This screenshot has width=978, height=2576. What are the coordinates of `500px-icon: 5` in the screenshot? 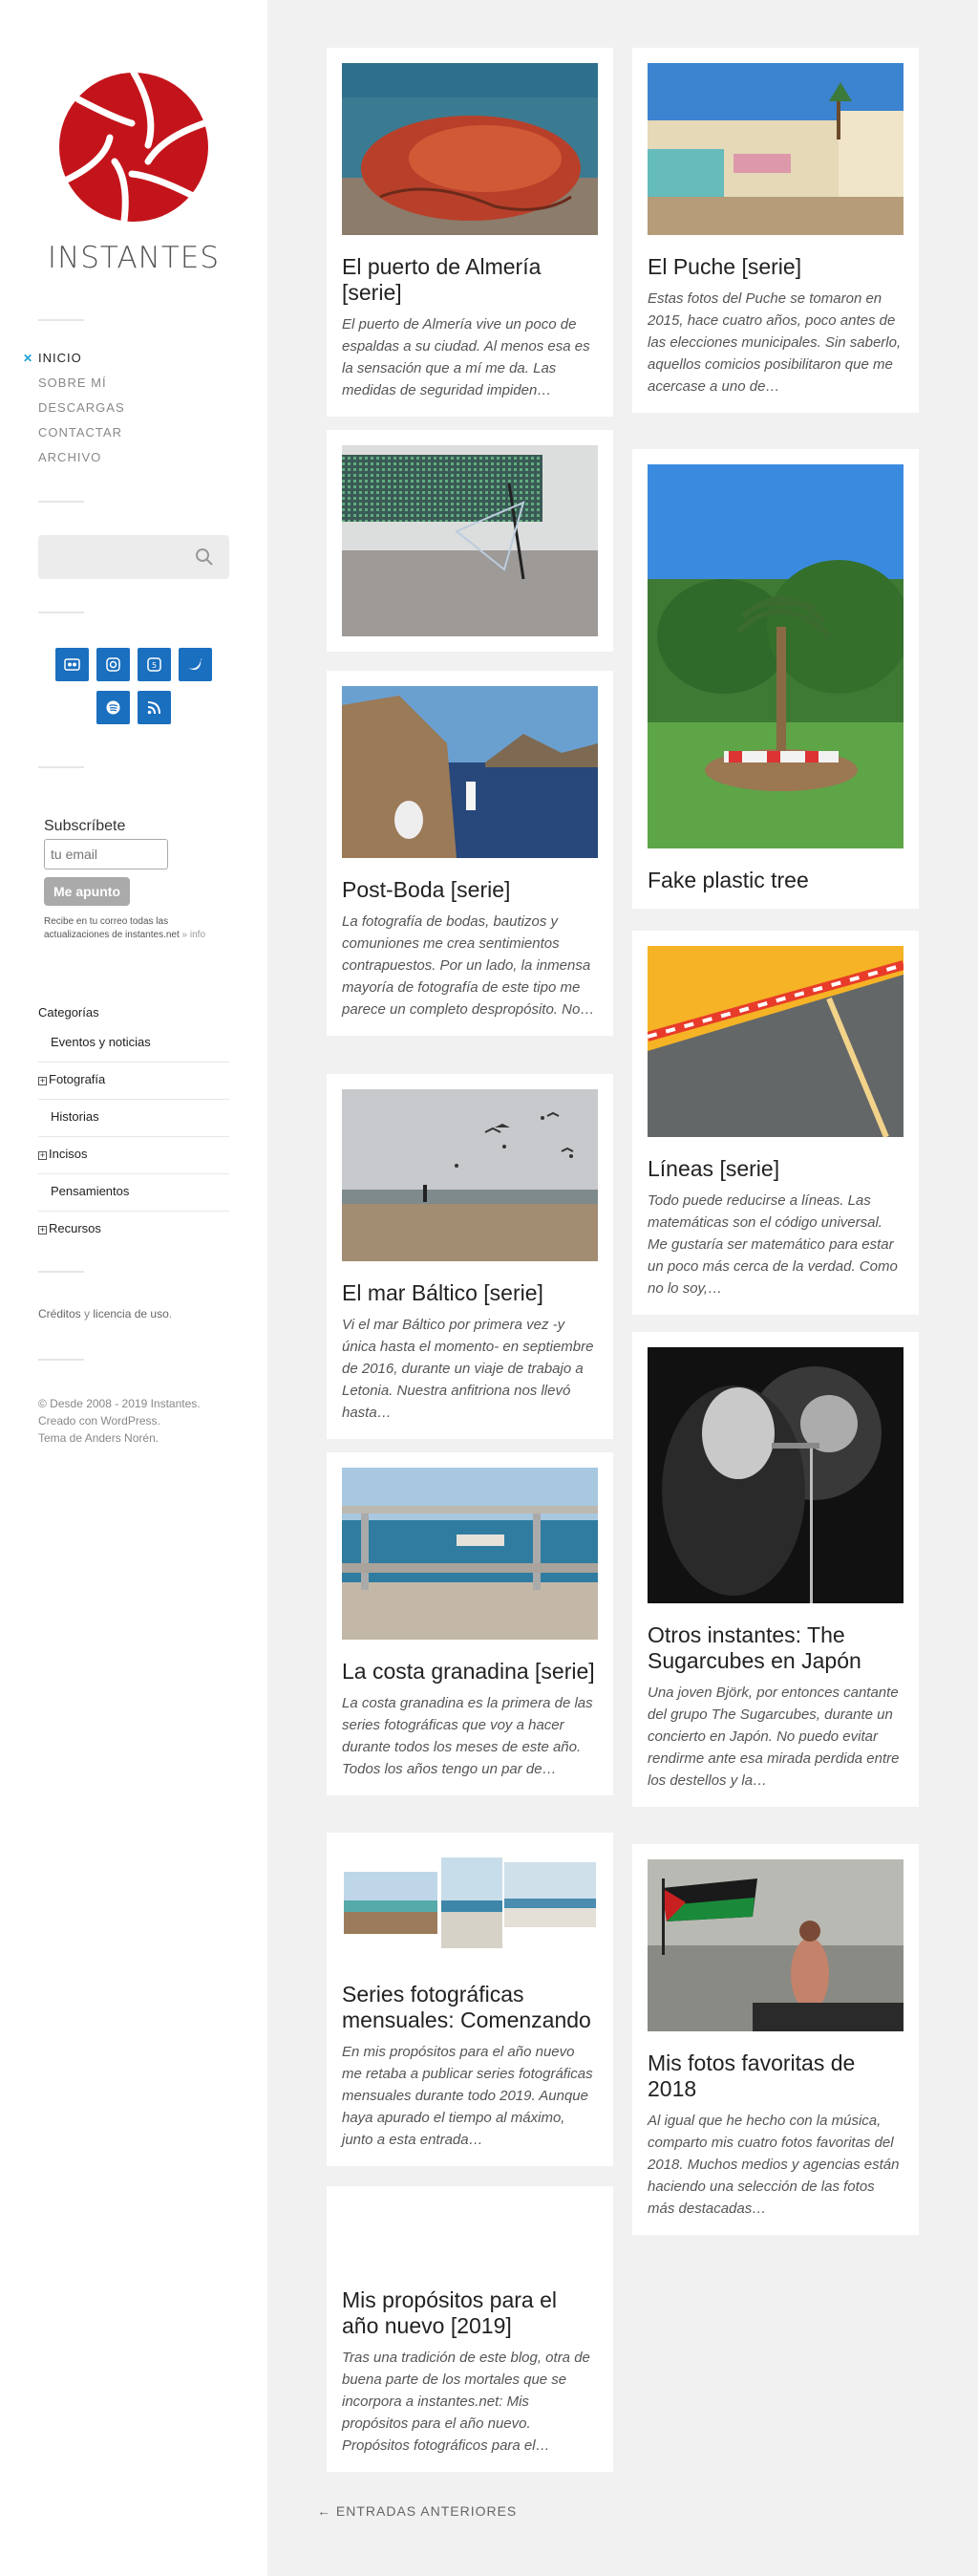 It's located at (154, 664).